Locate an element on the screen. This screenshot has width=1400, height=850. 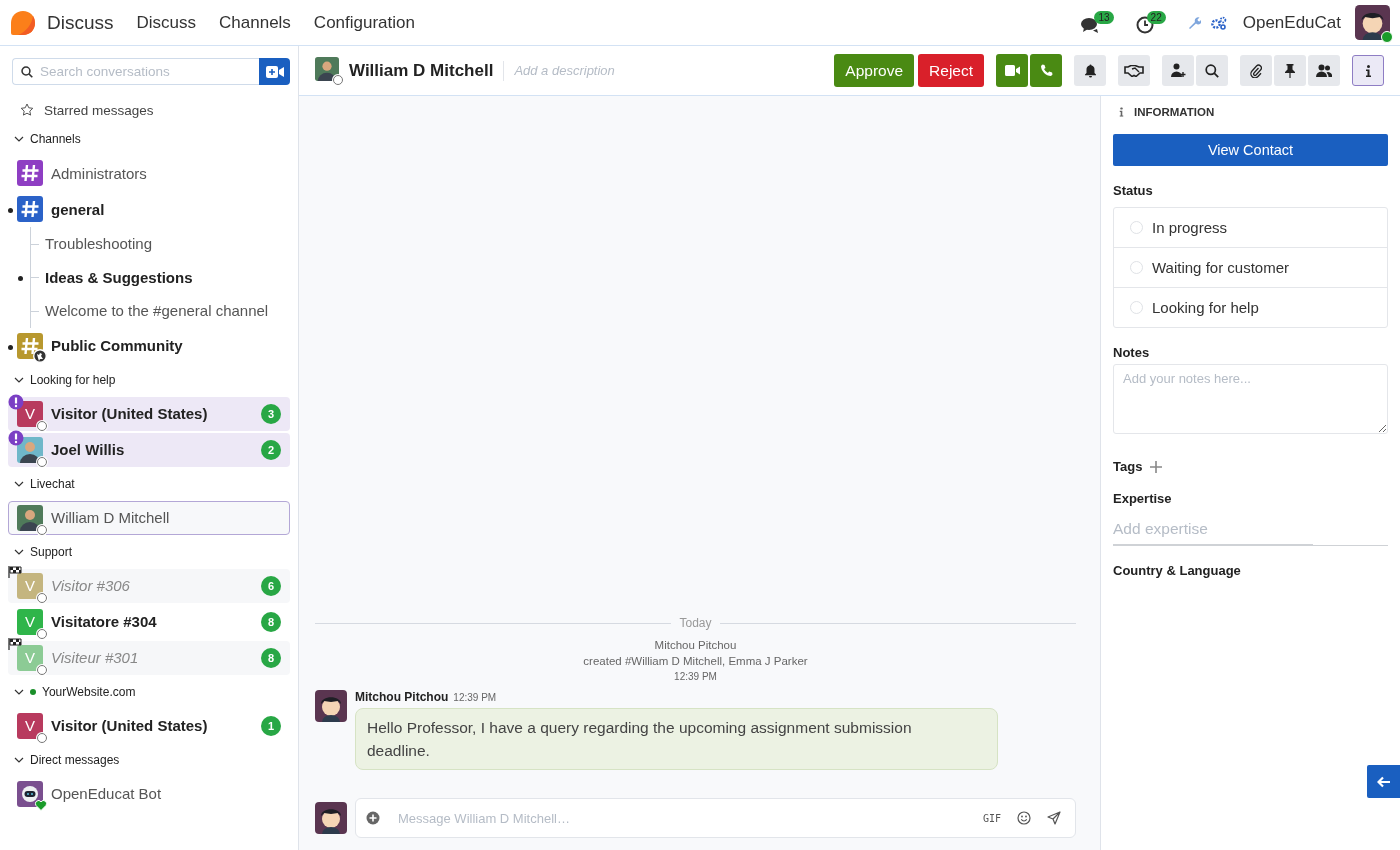
category-header: Channels is located at coordinates (149, 139).